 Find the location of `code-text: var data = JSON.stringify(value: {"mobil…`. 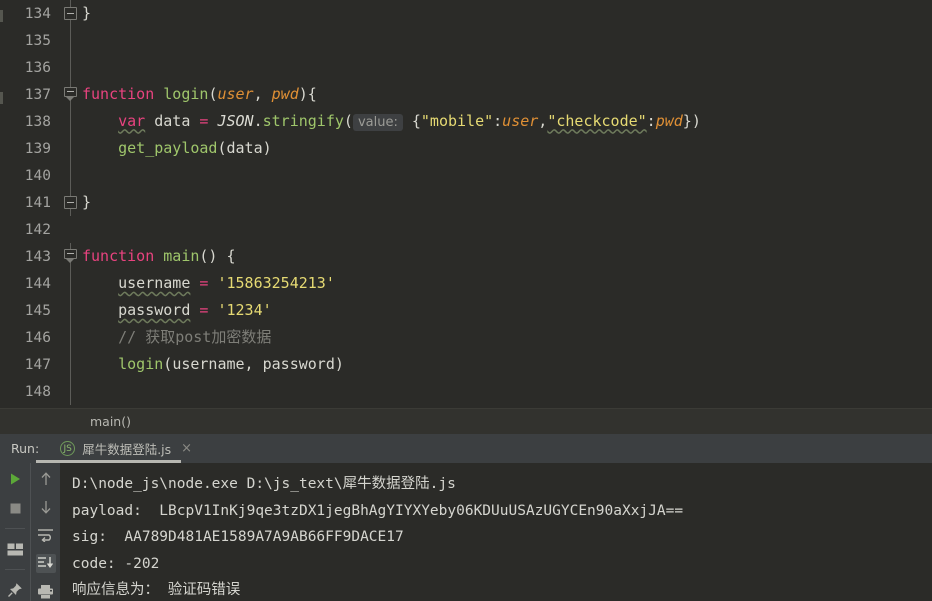

code-text: var data = JSON.stringify(value: {"mobil… is located at coordinates (507, 122).